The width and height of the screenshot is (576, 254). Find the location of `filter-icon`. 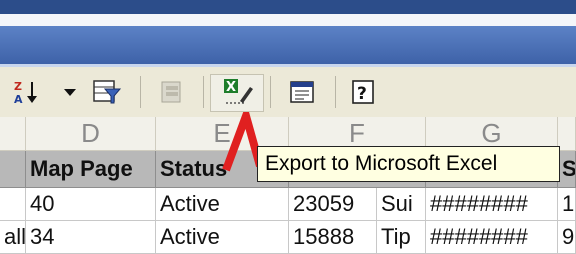

filter-icon is located at coordinates (107, 92).